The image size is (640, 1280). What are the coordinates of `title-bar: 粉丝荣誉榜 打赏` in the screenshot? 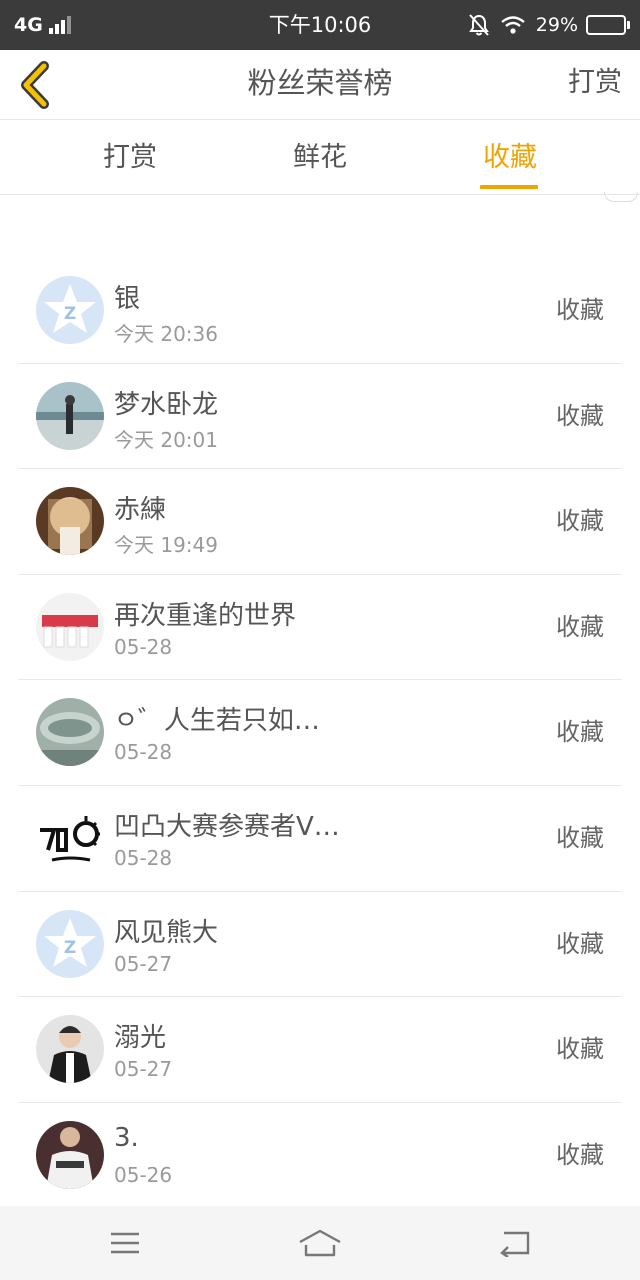 It's located at (320, 85).